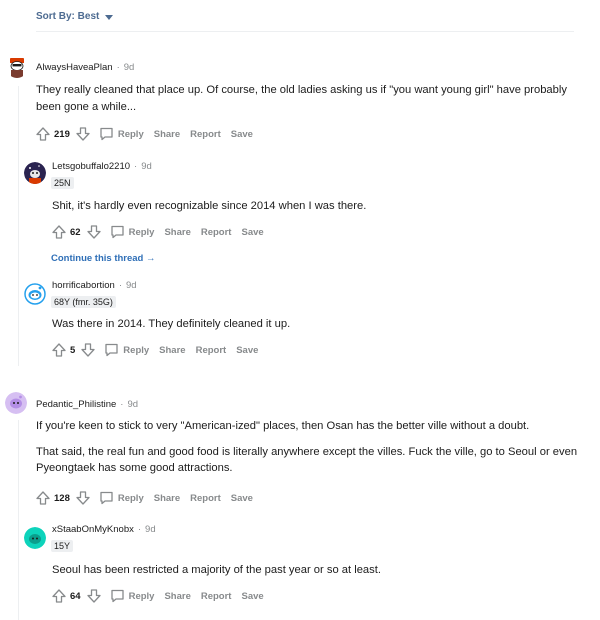 Image resolution: width=600 pixels, height=620 pixels. I want to click on comment-actions: 5 Reply Share Report Save, so click(154, 350).